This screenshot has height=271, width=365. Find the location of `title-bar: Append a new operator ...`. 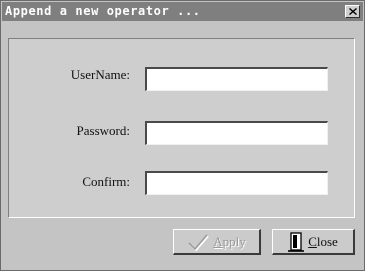

title-bar: Append a new operator ... is located at coordinates (182, 11).